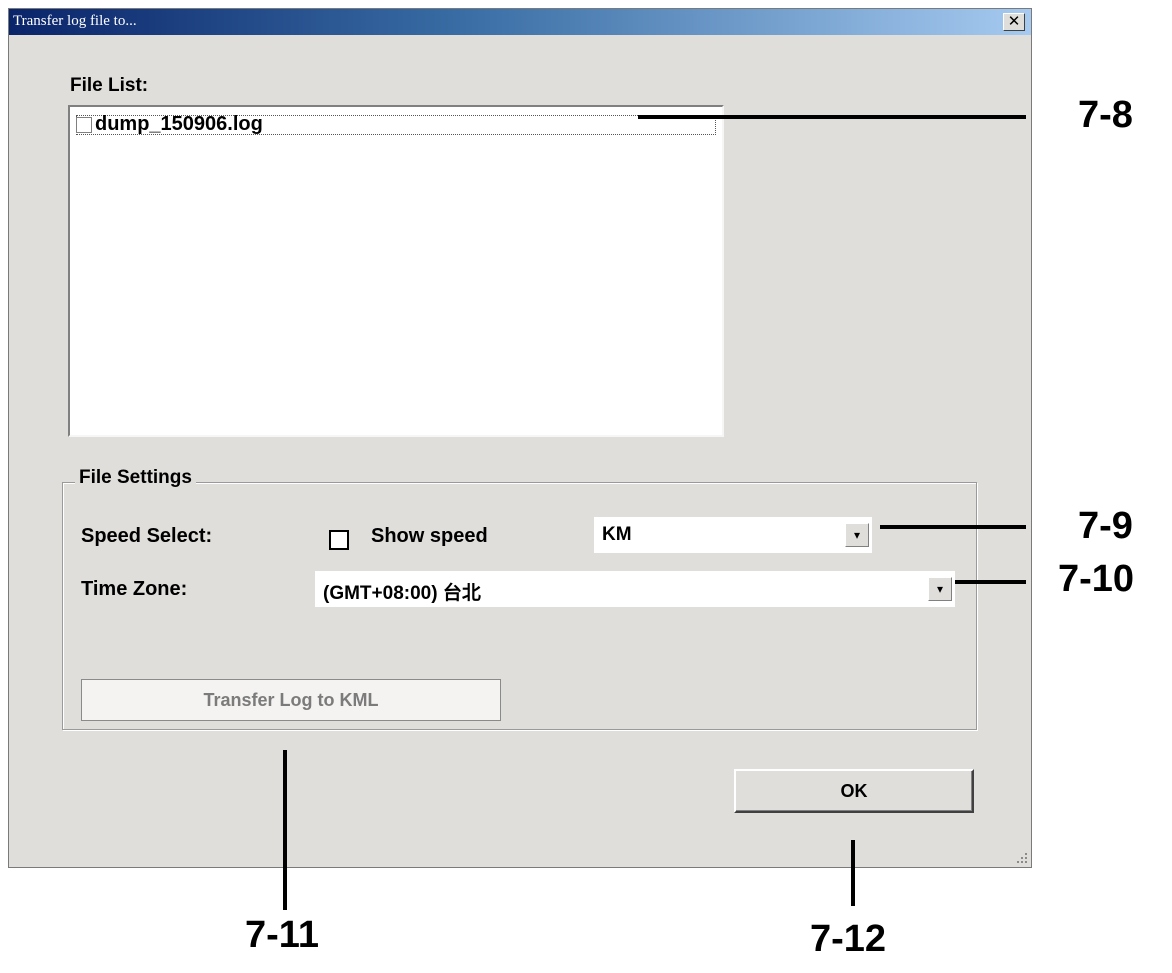 The image size is (1172, 973). I want to click on show-speed-label: Show speed, so click(429, 536).